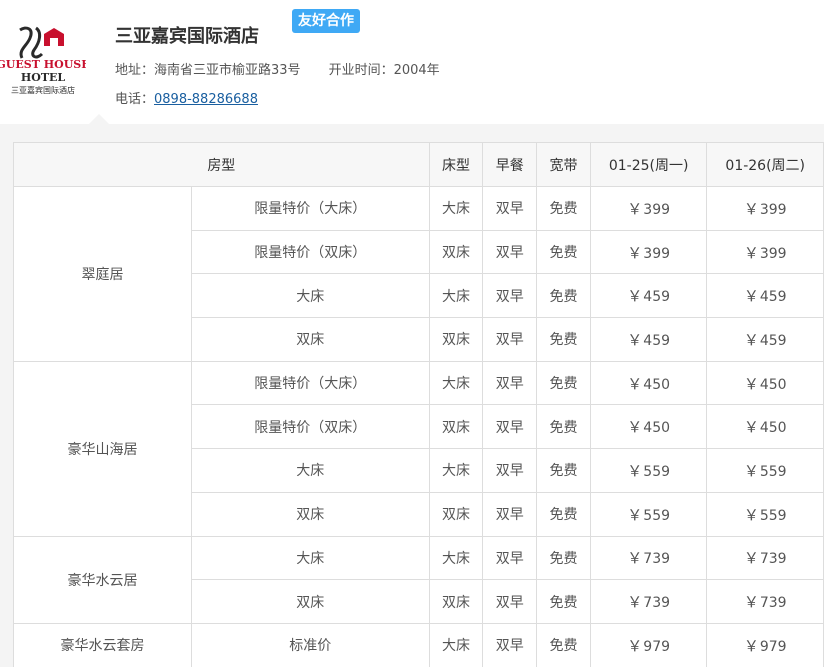 This screenshot has width=824, height=667. Describe the element at coordinates (102, 448) in the screenshot. I see `room-type-name: 豪华山海居` at that location.